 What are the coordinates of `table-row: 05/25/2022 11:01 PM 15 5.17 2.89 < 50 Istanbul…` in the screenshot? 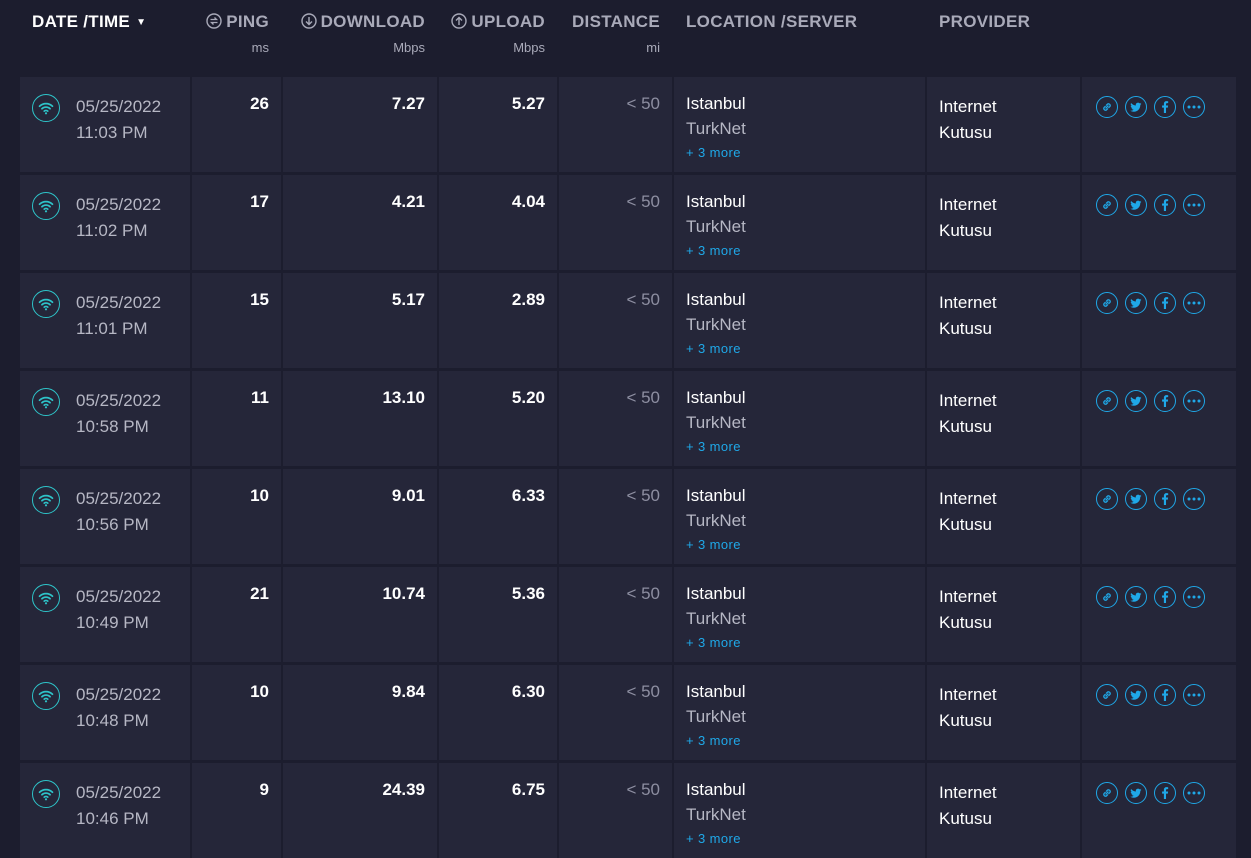 It's located at (628, 320).